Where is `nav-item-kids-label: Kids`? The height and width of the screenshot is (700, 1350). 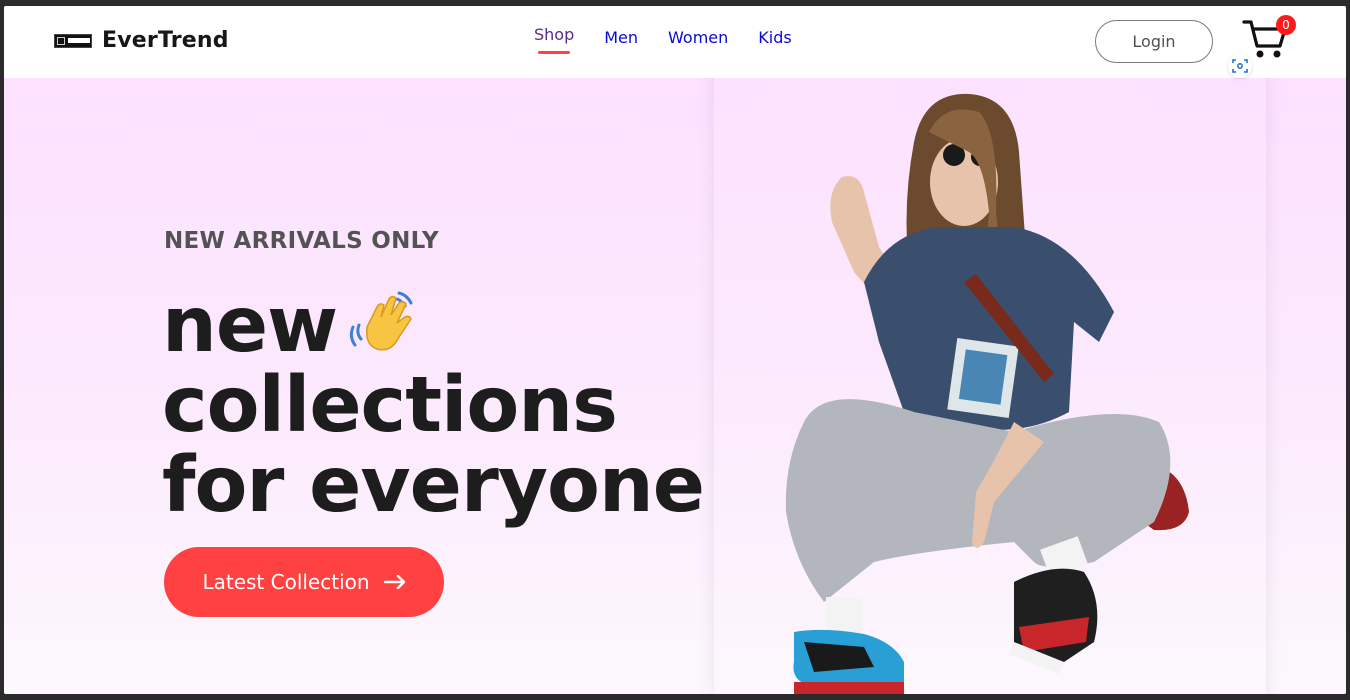
nav-item-kids-label: Kids is located at coordinates (775, 37).